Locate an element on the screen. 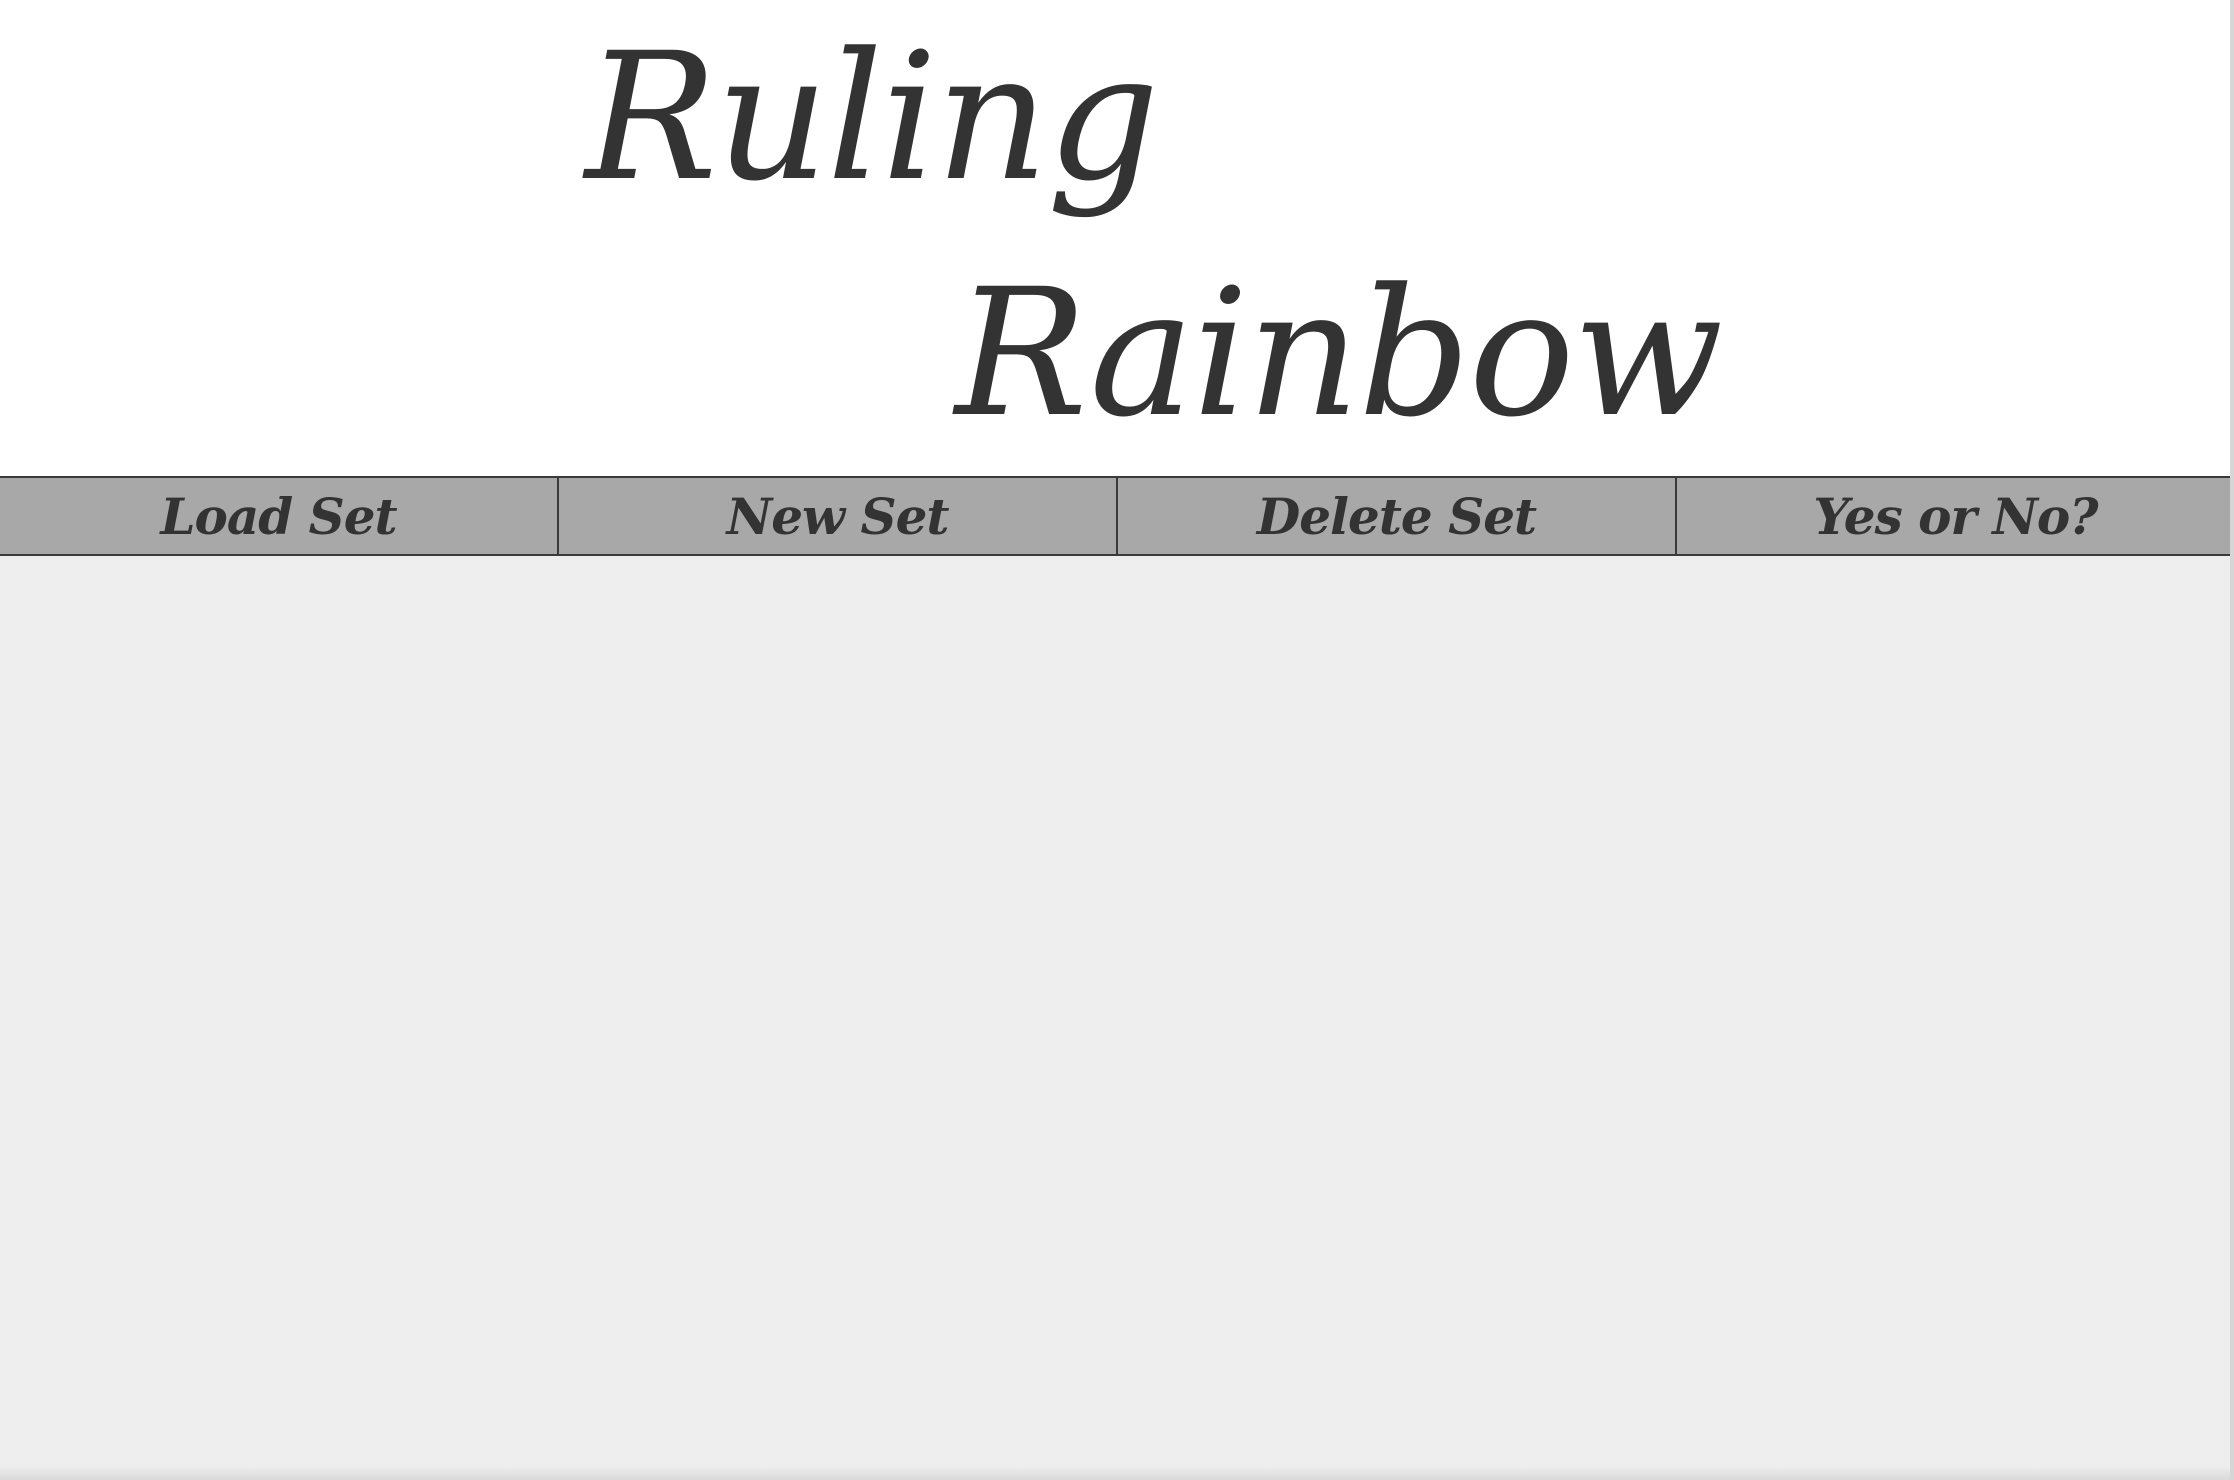 The image size is (2234, 1480). app-title-line-1: Ruling is located at coordinates (872, 117).